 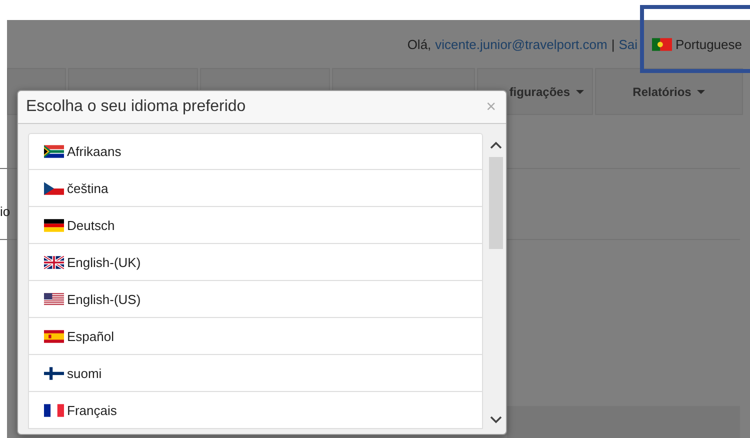 I want to click on language-name: Español, so click(x=90, y=336).